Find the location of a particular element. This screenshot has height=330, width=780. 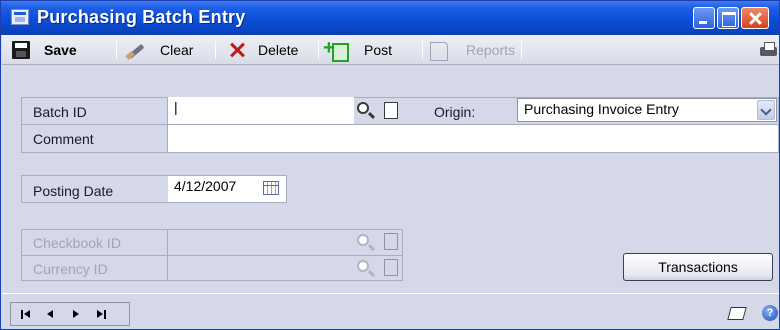

eraser-icon is located at coordinates (135, 50).